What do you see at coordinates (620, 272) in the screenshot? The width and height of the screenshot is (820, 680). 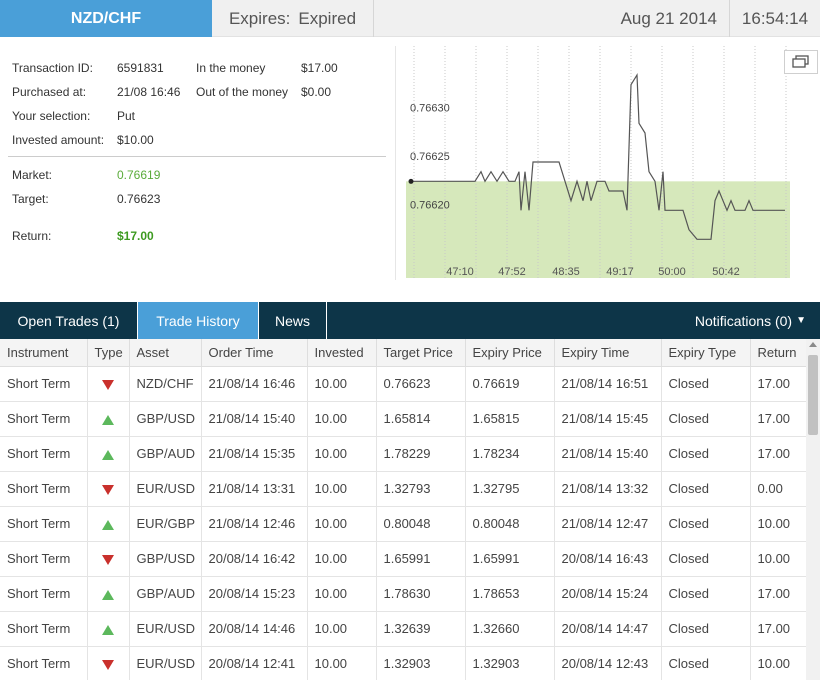 I see `x-tick-label: 49:17` at bounding box center [620, 272].